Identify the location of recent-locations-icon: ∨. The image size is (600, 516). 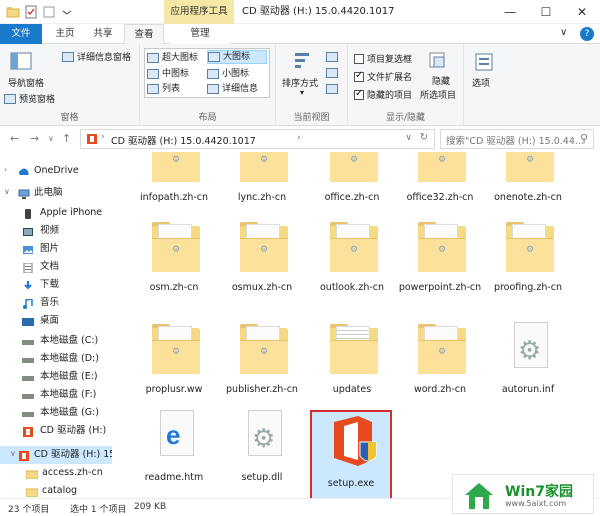
(51, 138).